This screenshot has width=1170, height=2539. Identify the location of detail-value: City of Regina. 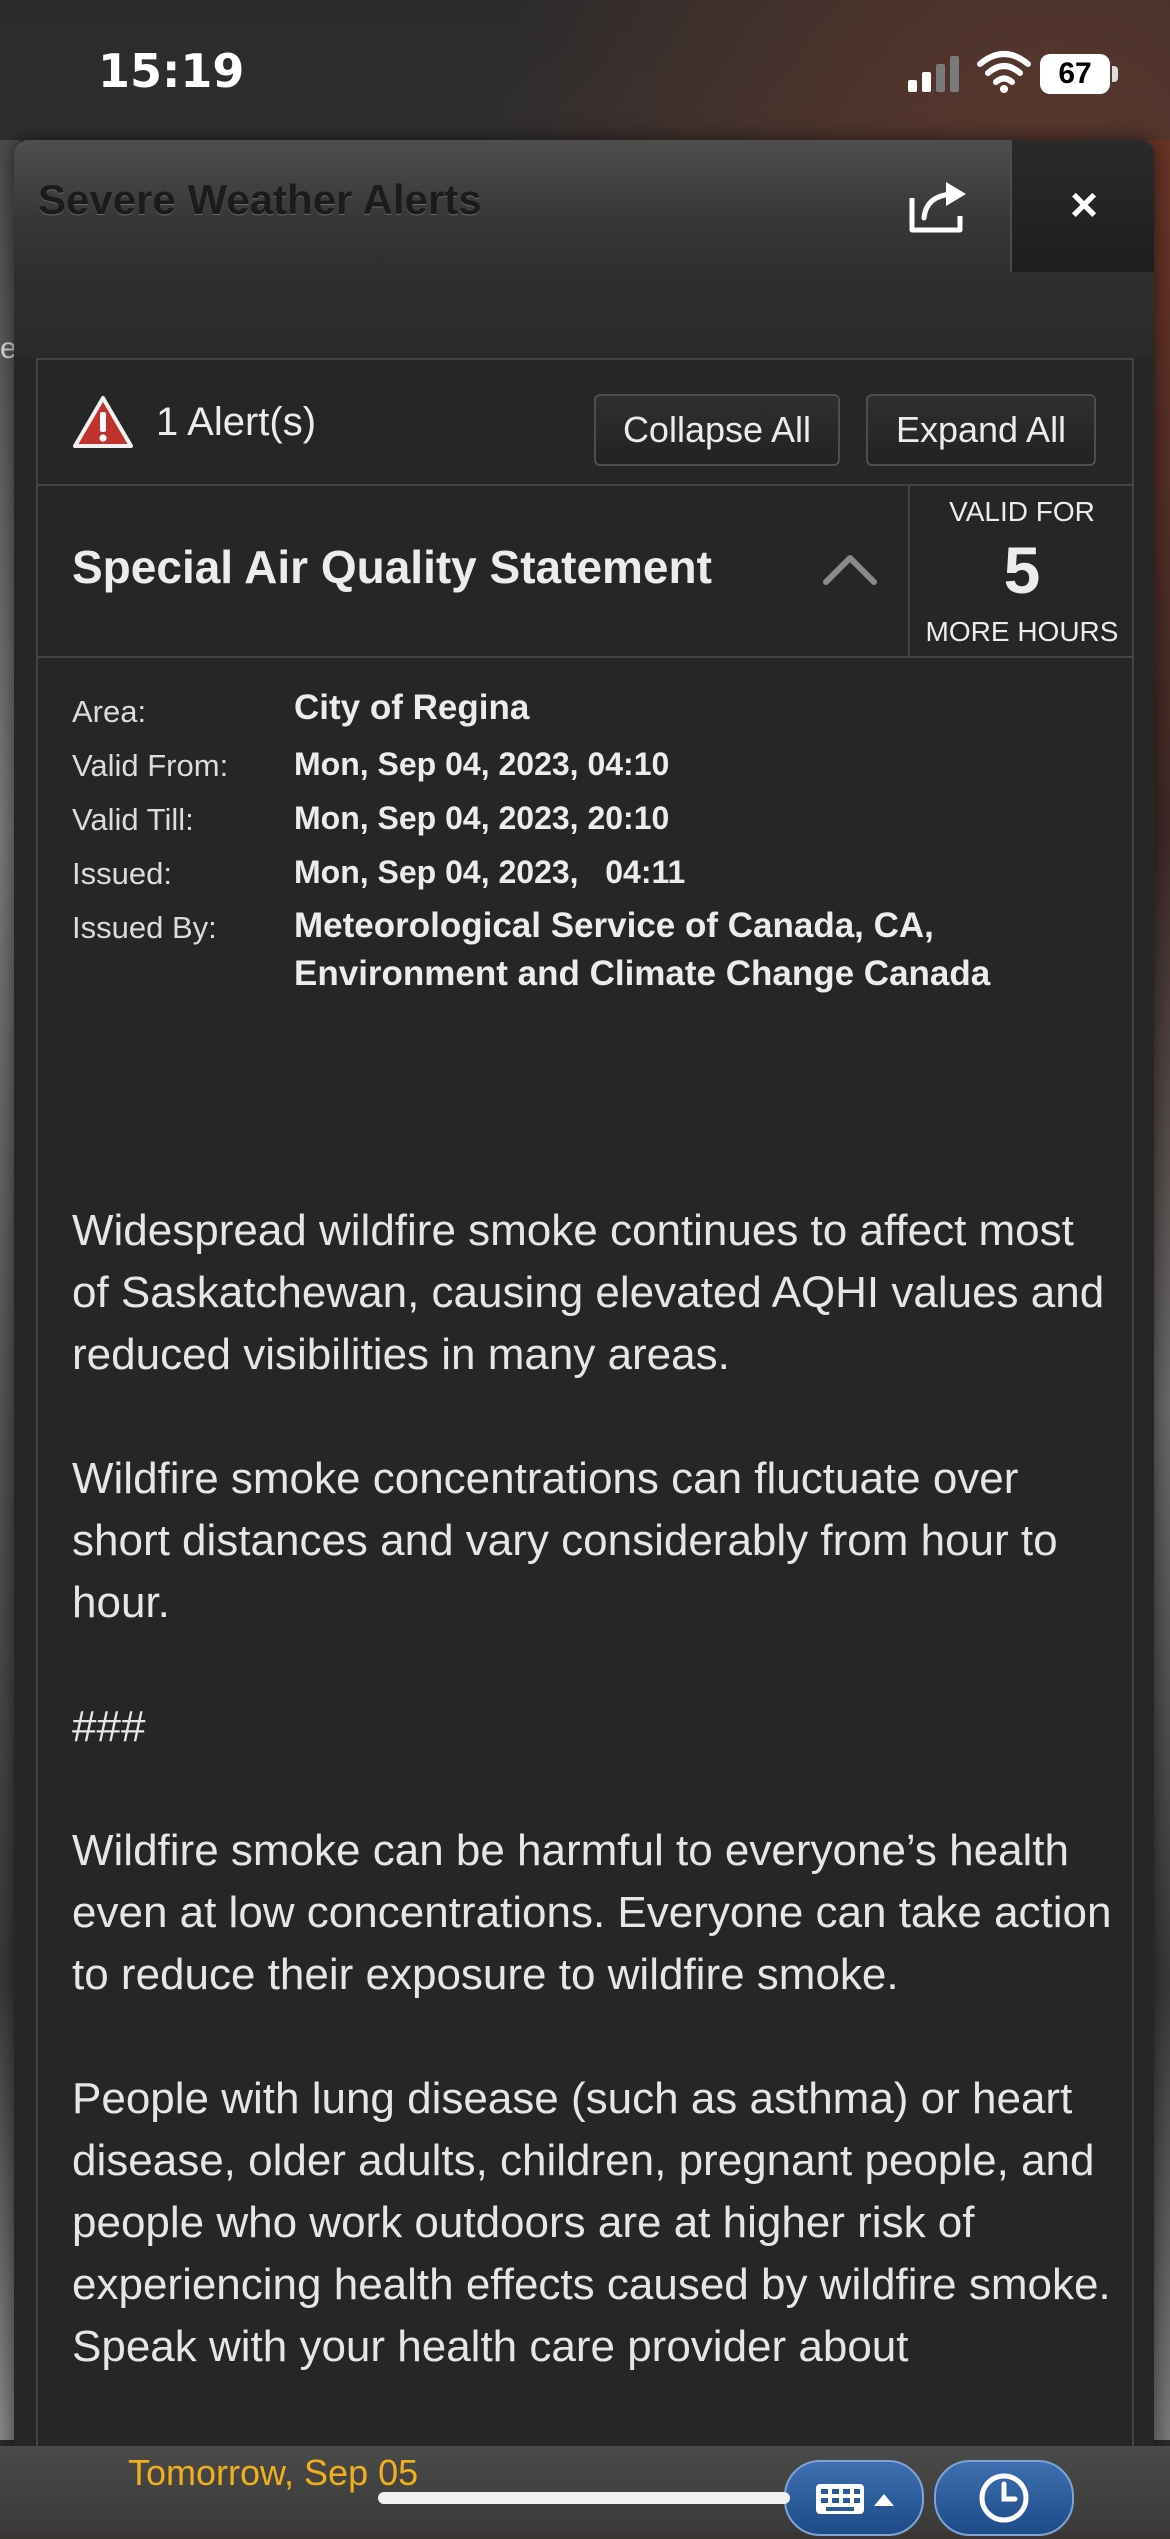
(412, 707).